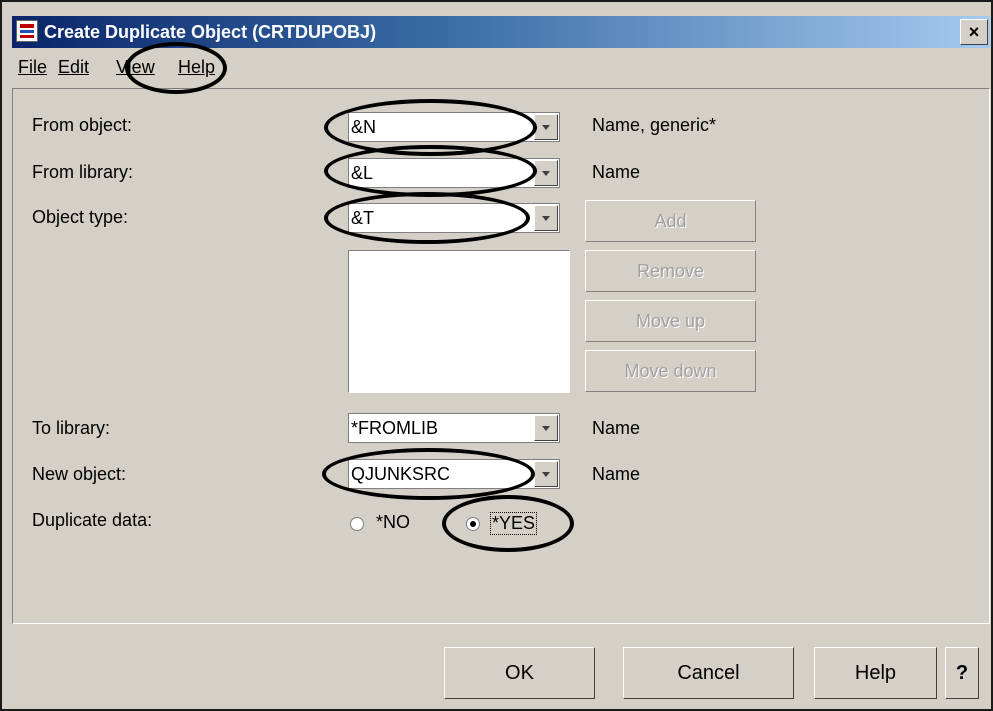  Describe the element at coordinates (364, 127) in the screenshot. I see `from-object-value: &N` at that location.